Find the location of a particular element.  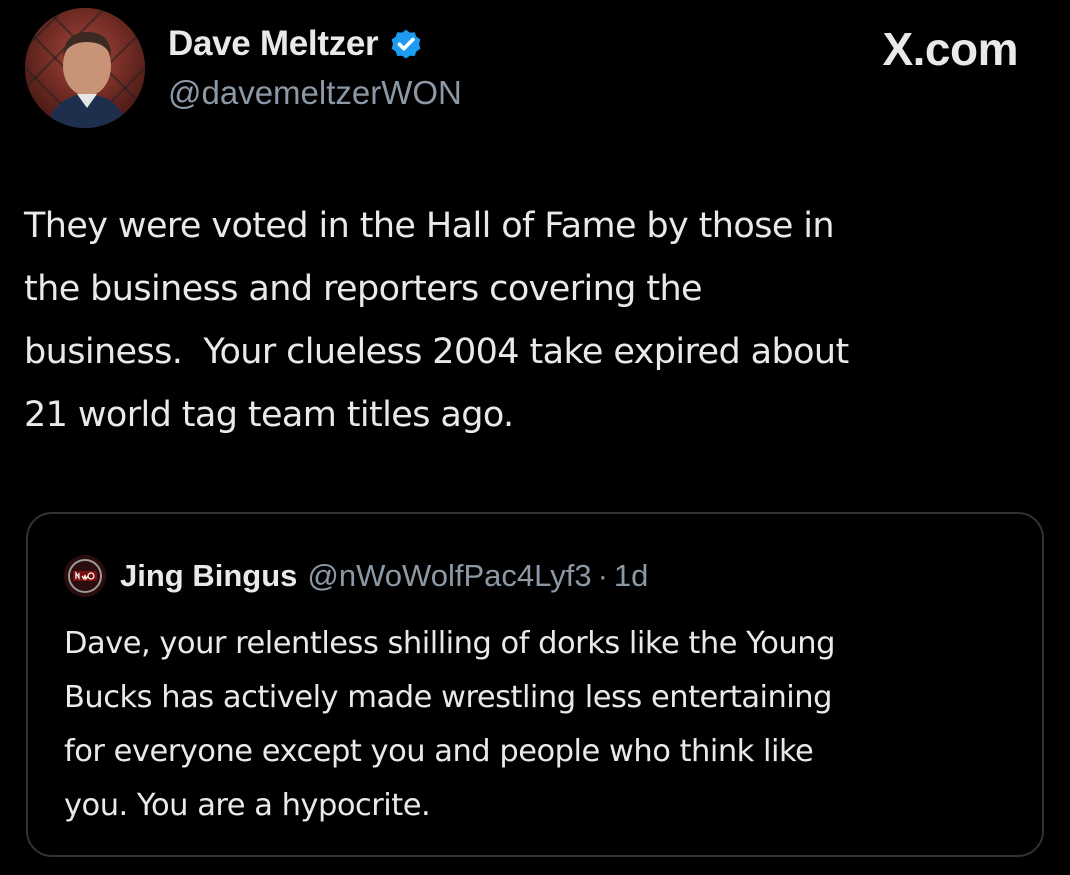

author-name-row: Dave Meltzer is located at coordinates (296, 44).